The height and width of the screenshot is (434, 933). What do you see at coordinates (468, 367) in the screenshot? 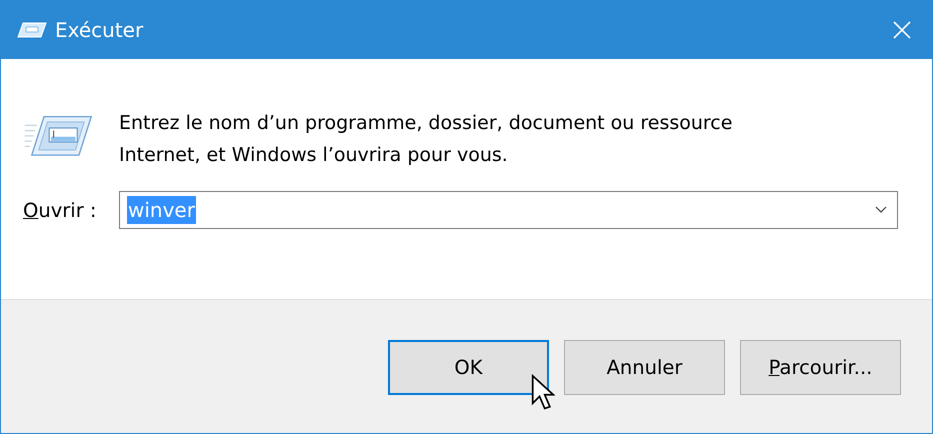
I see `dialog-button: OK` at bounding box center [468, 367].